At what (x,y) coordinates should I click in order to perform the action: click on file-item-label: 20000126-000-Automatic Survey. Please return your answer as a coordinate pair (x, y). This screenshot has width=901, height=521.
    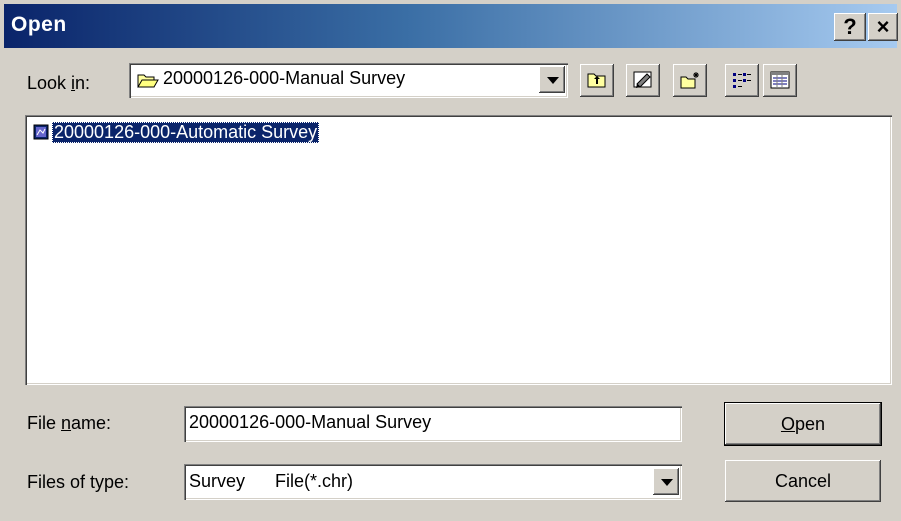
    Looking at the image, I should click on (186, 132).